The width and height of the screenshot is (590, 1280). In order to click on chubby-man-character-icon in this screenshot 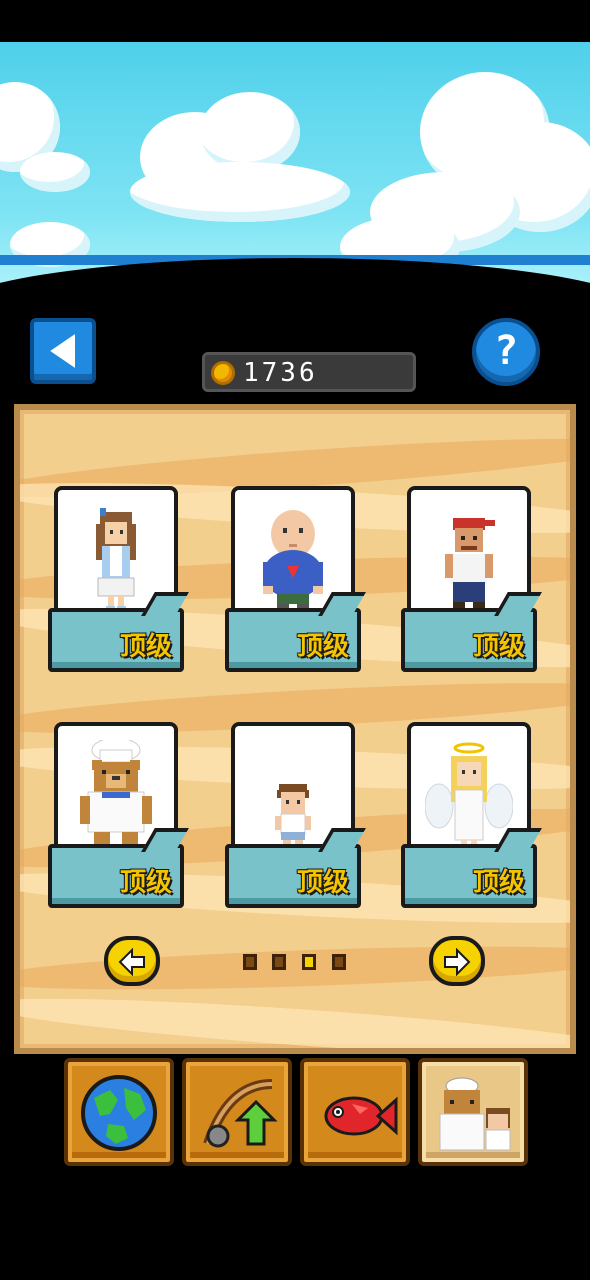, I will do `click(293, 561)`.